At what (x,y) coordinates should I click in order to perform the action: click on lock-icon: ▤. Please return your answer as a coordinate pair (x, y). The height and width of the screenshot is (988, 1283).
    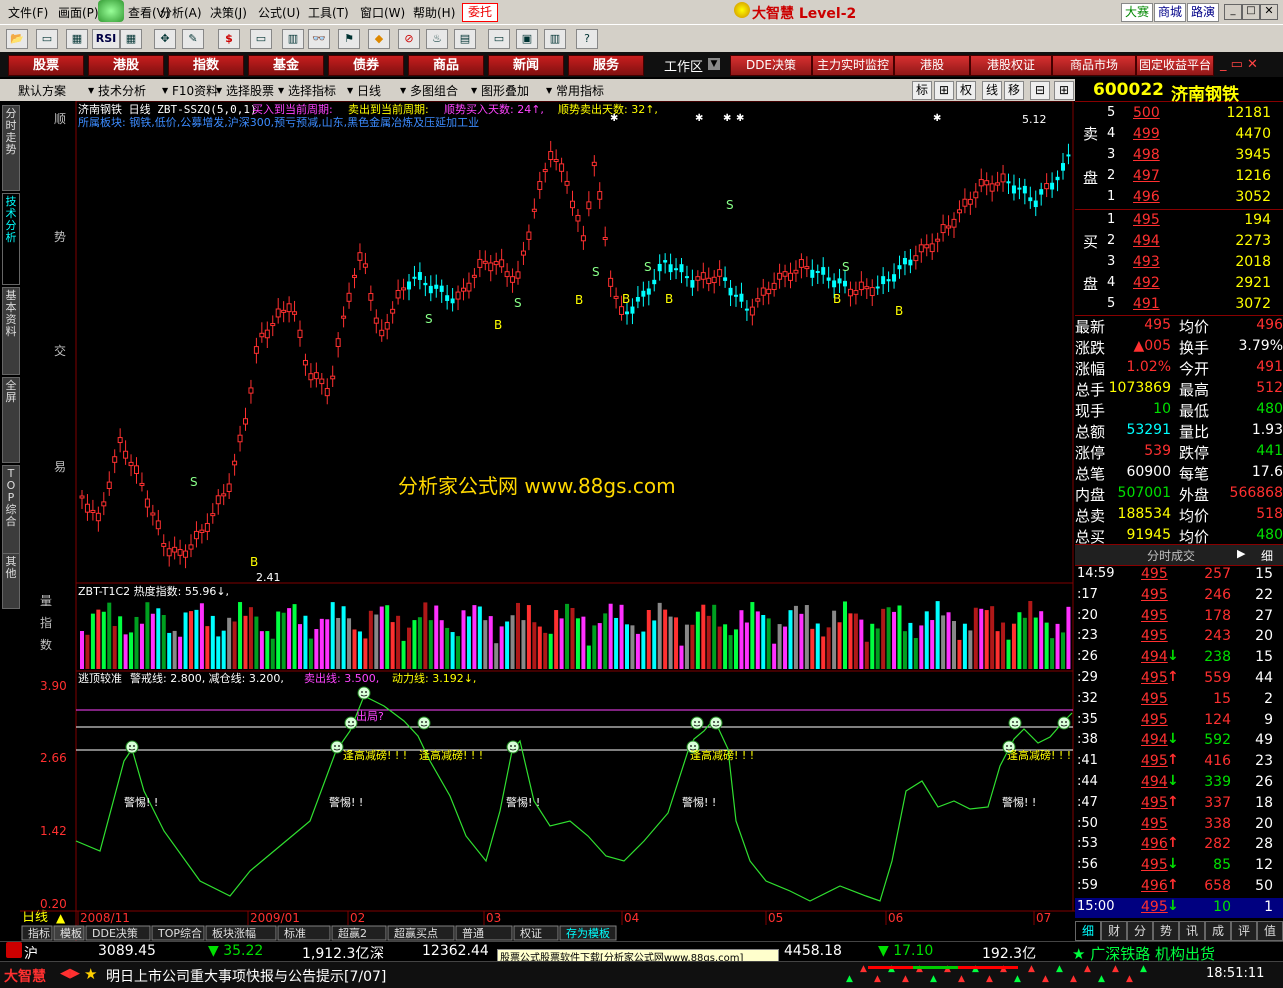
    Looking at the image, I should click on (465, 39).